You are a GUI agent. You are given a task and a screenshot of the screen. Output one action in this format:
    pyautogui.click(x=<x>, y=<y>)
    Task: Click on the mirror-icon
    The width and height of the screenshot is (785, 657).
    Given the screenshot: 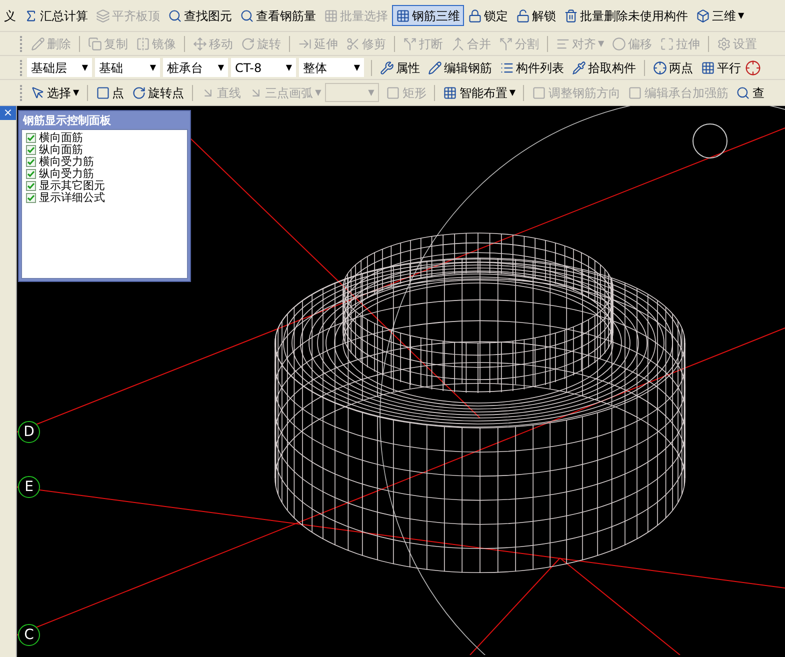 What is the action you would take?
    pyautogui.click(x=143, y=43)
    